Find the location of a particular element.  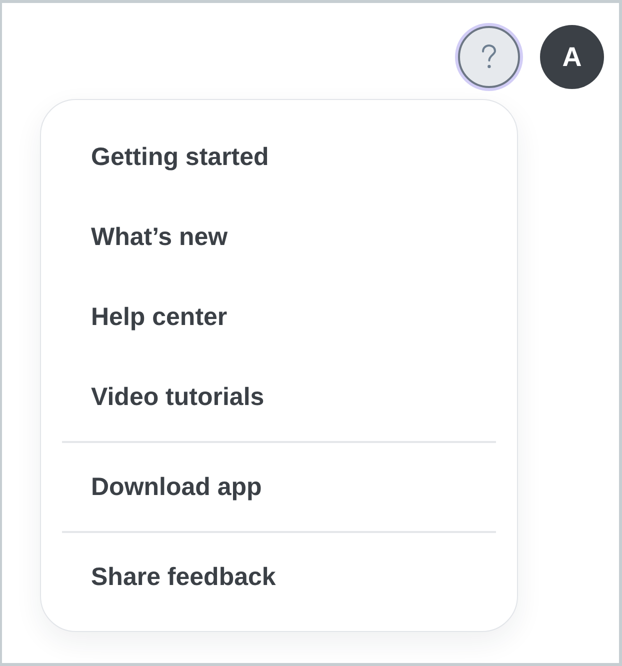

menu-item: Share feedback is located at coordinates (183, 577).